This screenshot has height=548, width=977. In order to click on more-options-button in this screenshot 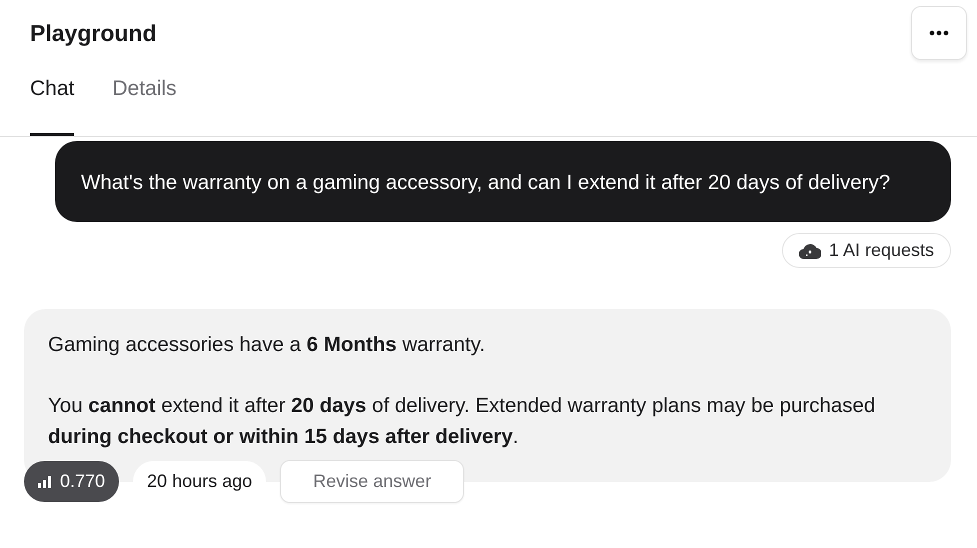, I will do `click(939, 33)`.